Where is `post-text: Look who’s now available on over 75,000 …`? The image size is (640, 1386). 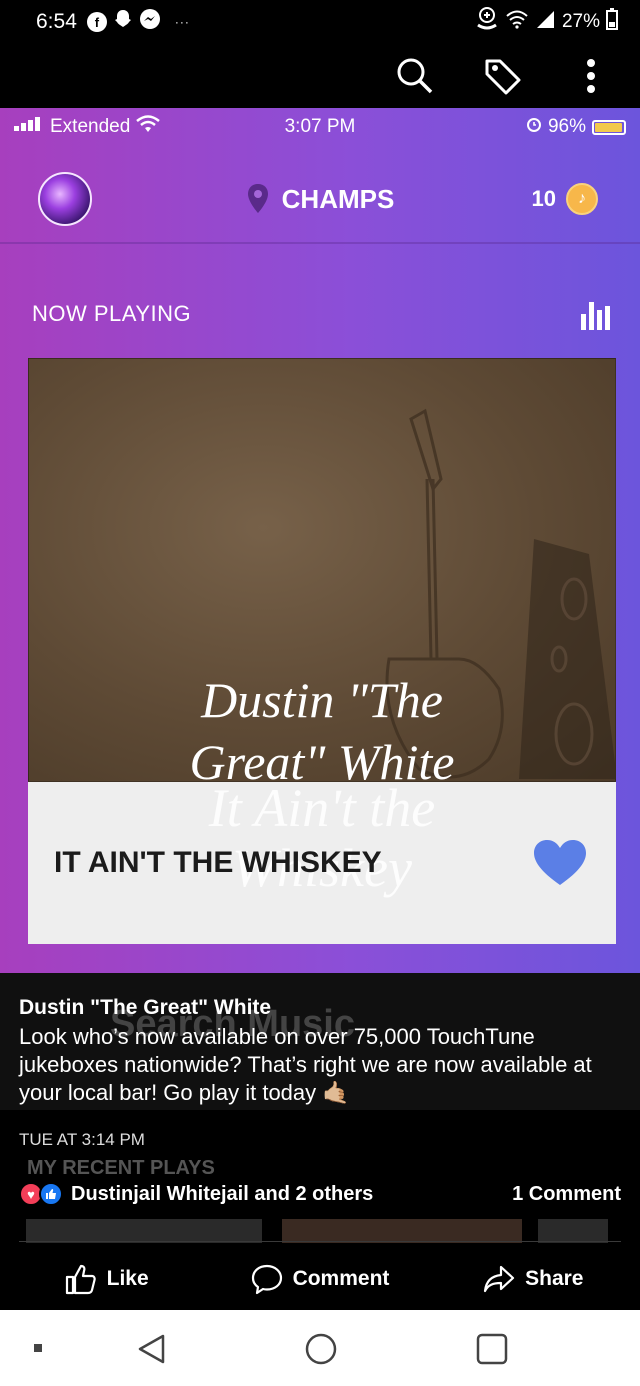 post-text: Look who’s now available on over 75,000 … is located at coordinates (305, 1064).